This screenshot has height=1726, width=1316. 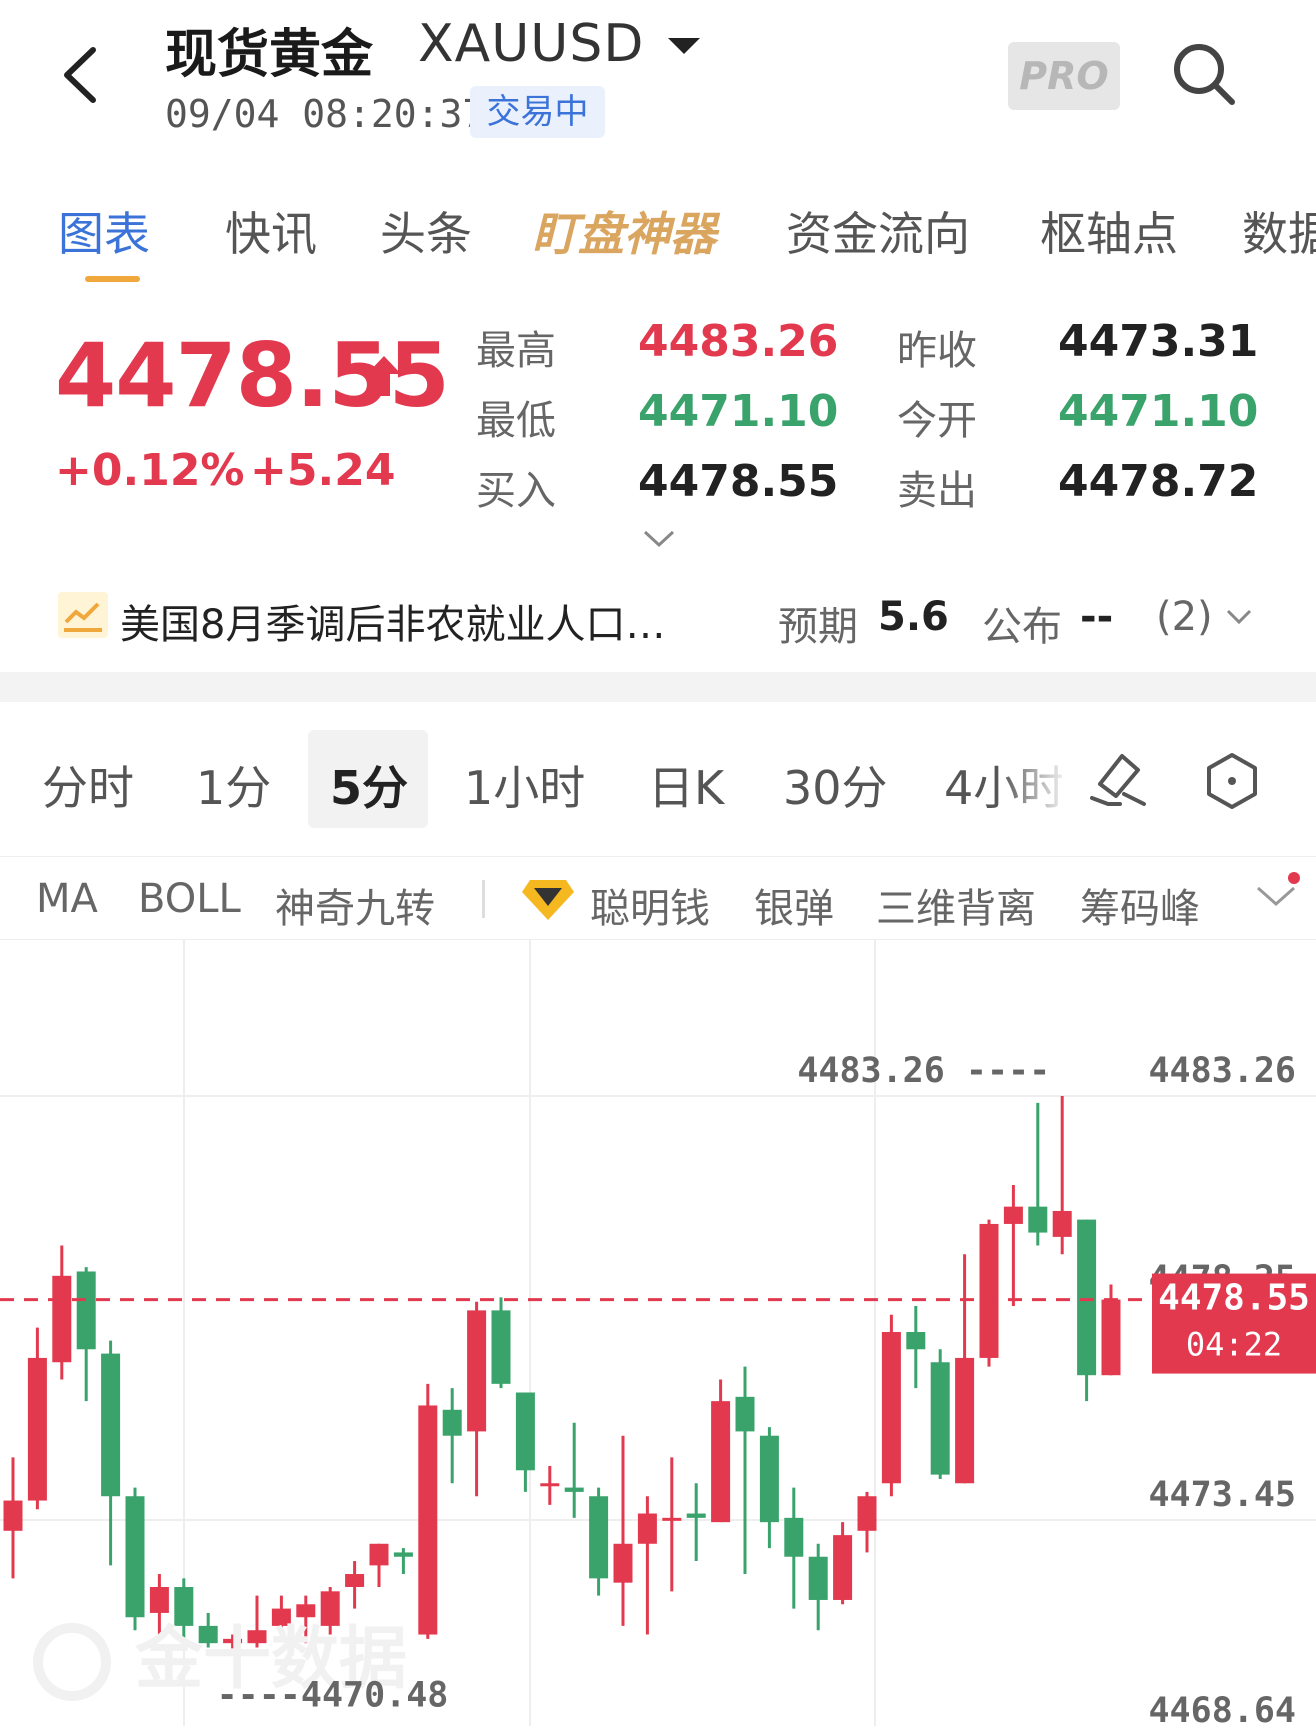 I want to click on header: 现货黄金 XAUUSD 09/04 08:20:37 交易中 PRO, so click(x=658, y=80).